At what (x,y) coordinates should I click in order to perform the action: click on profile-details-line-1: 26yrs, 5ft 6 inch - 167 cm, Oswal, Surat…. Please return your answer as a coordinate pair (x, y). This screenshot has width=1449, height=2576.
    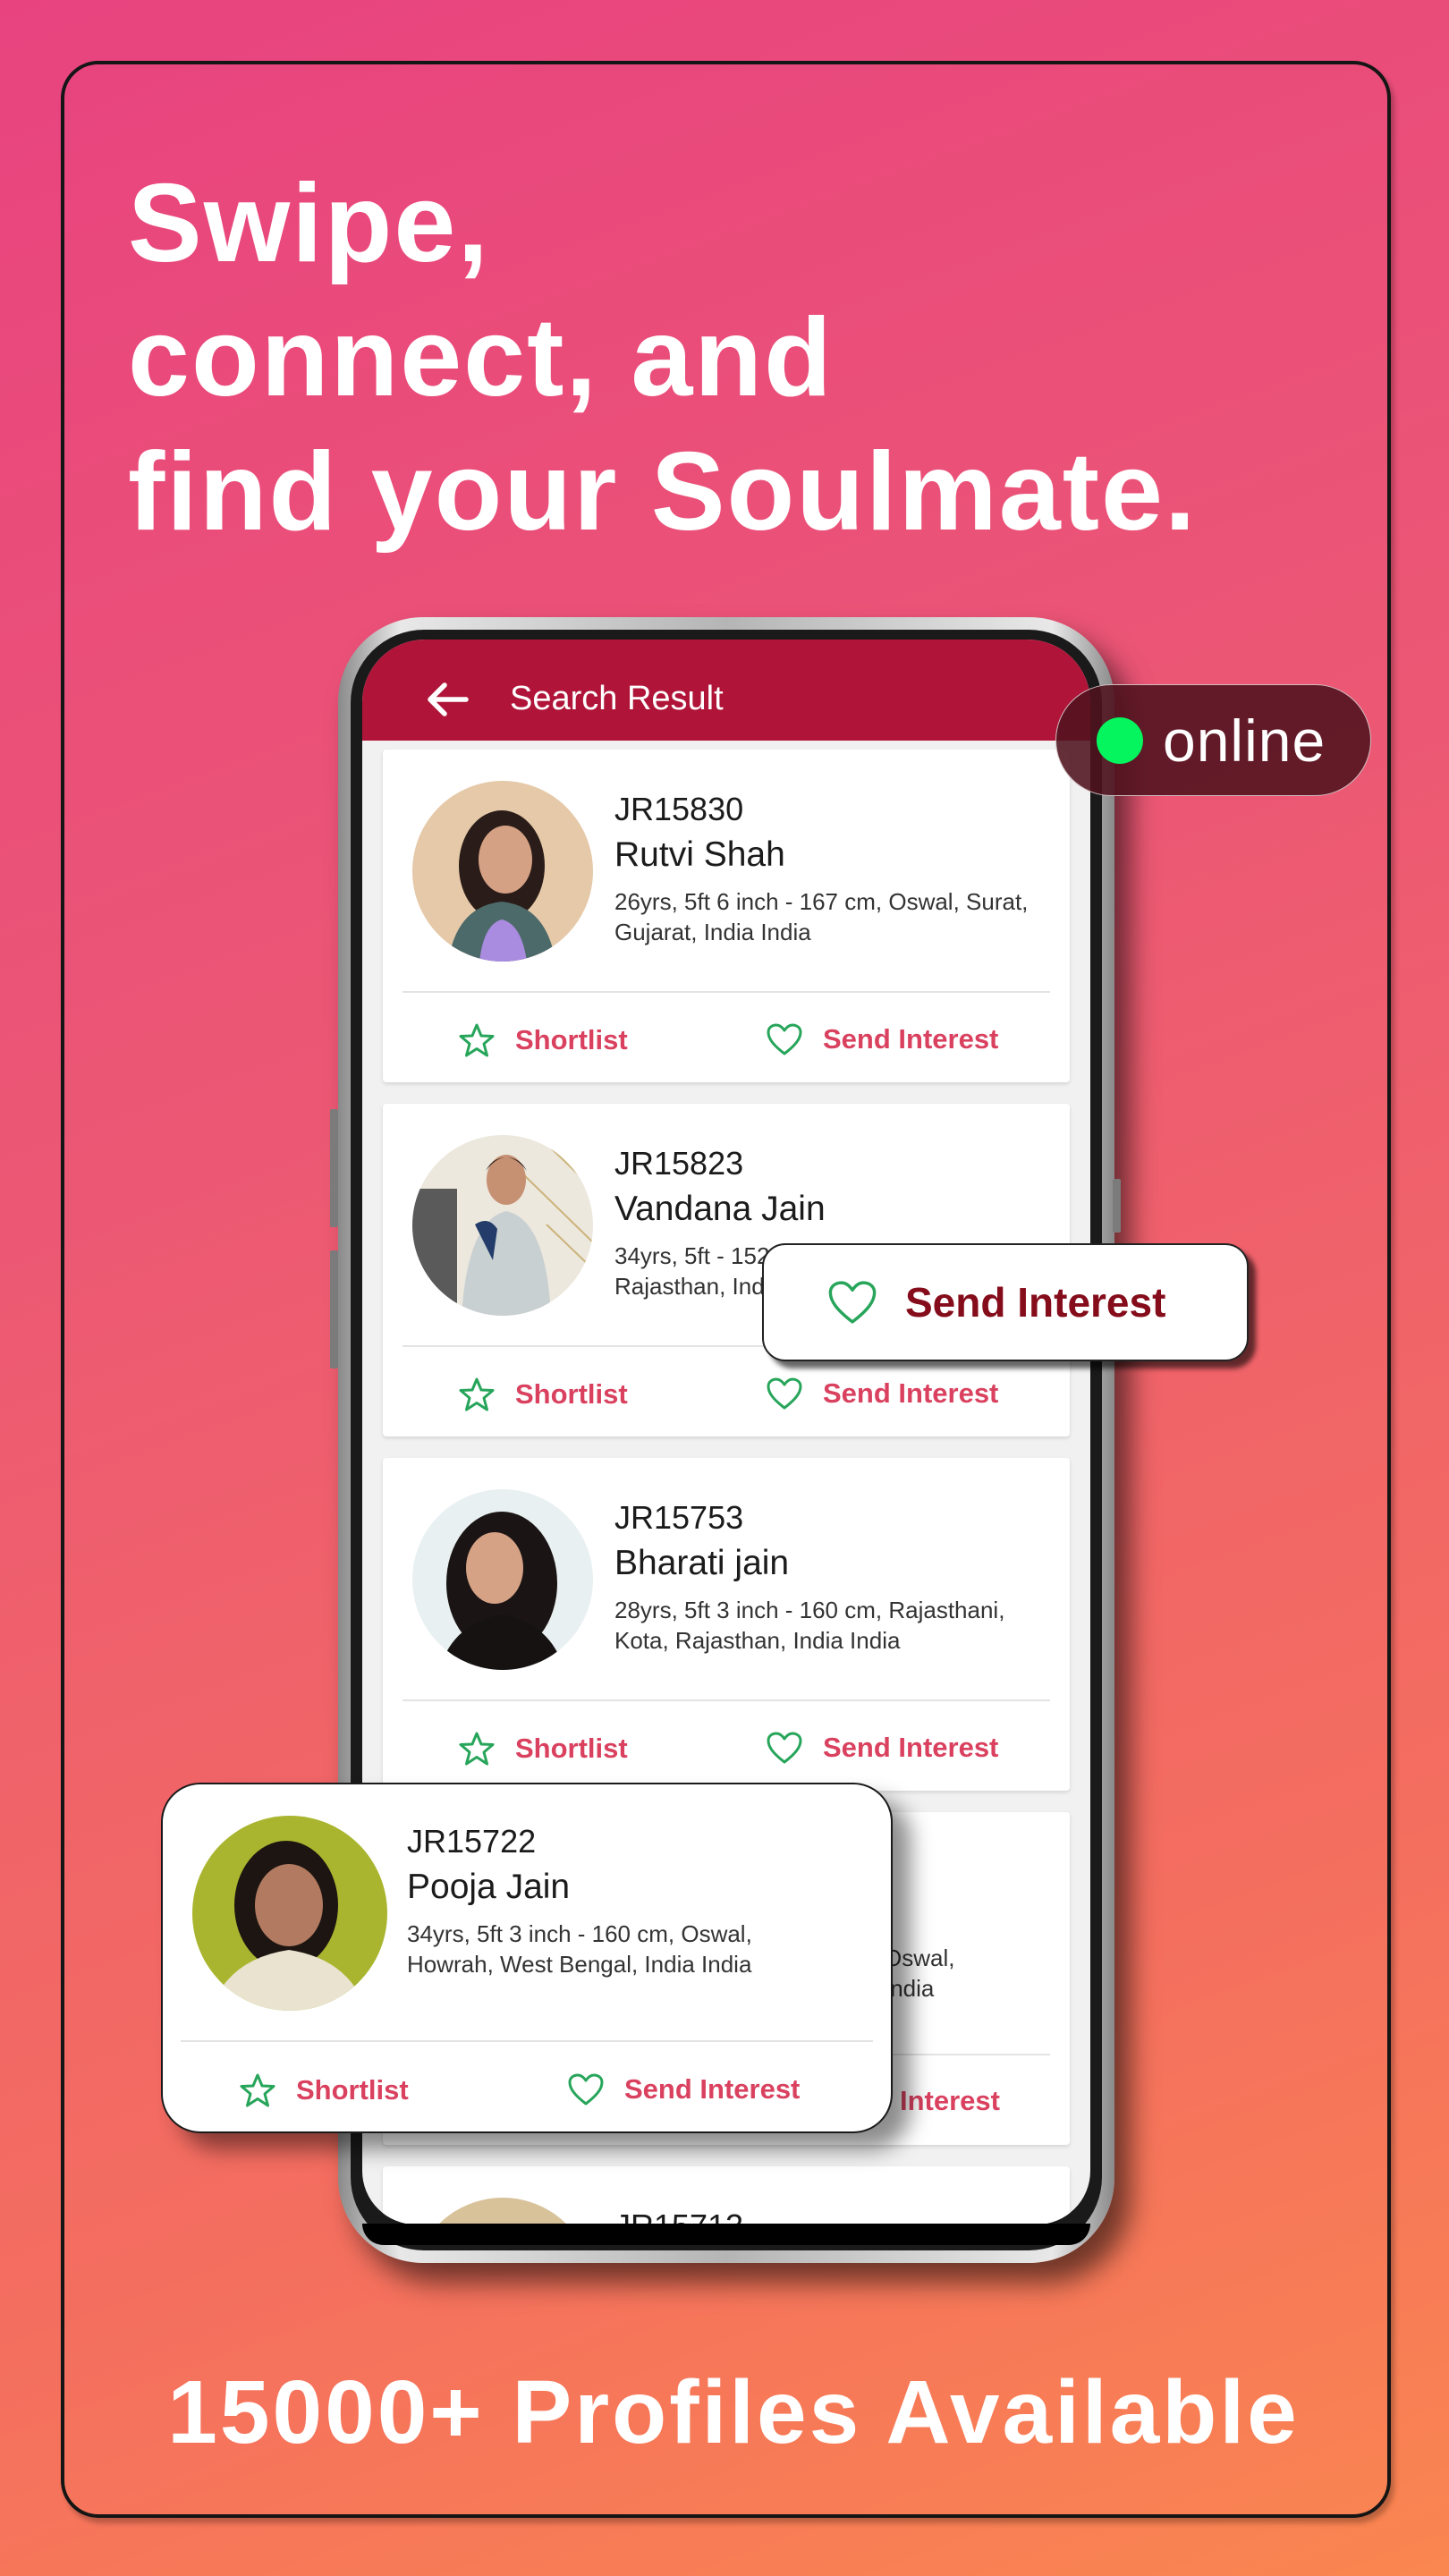
    Looking at the image, I should click on (821, 901).